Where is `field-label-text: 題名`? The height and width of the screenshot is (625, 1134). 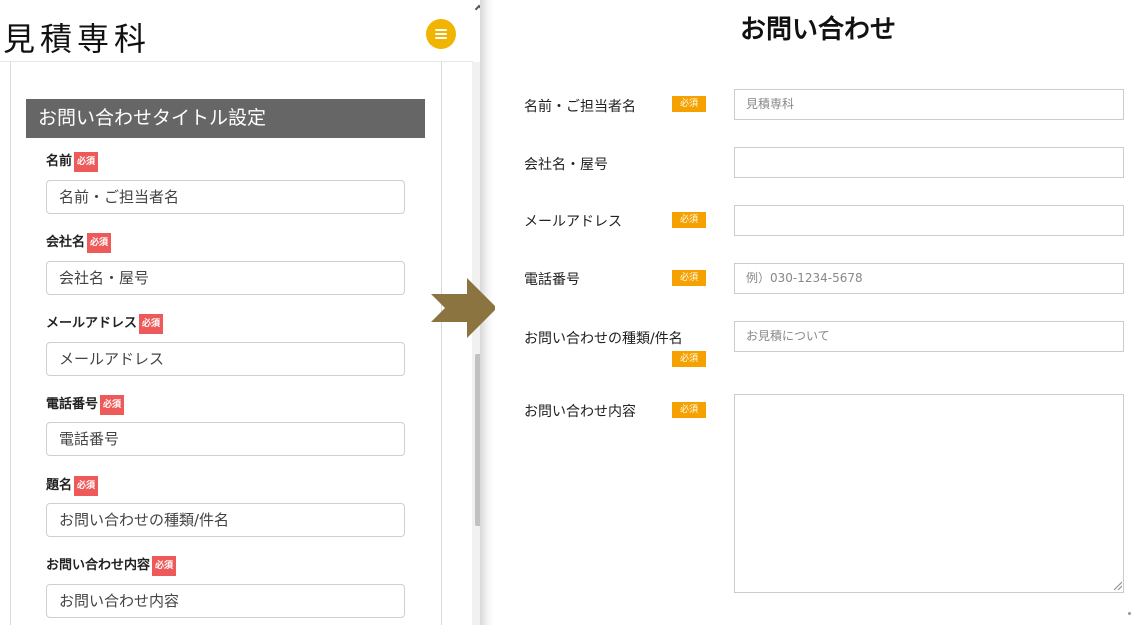 field-label-text: 題名 is located at coordinates (59, 485).